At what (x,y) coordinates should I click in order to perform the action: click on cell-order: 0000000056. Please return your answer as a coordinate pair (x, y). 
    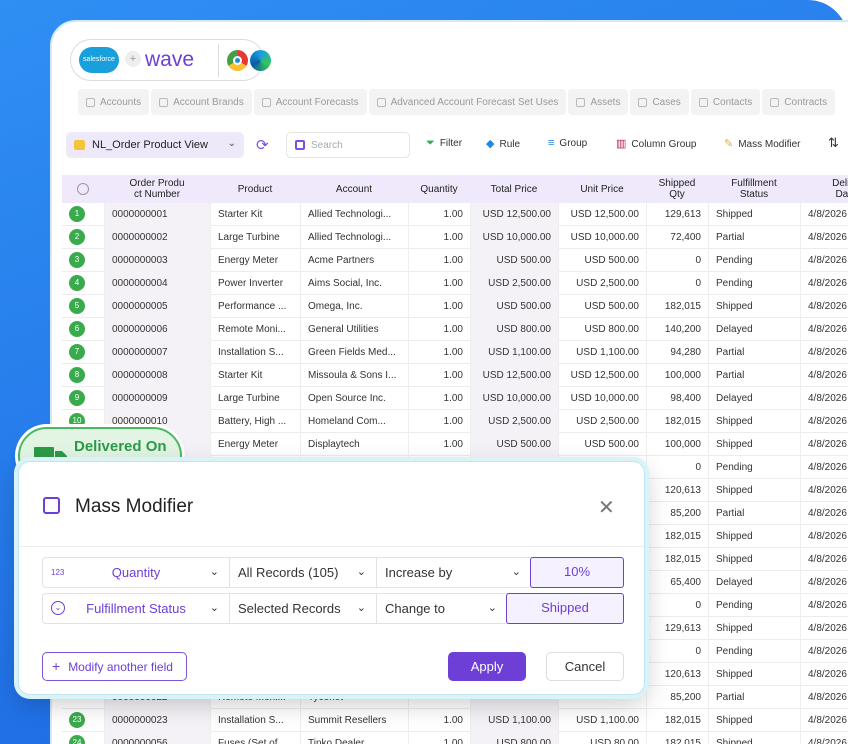
    Looking at the image, I should click on (157, 738).